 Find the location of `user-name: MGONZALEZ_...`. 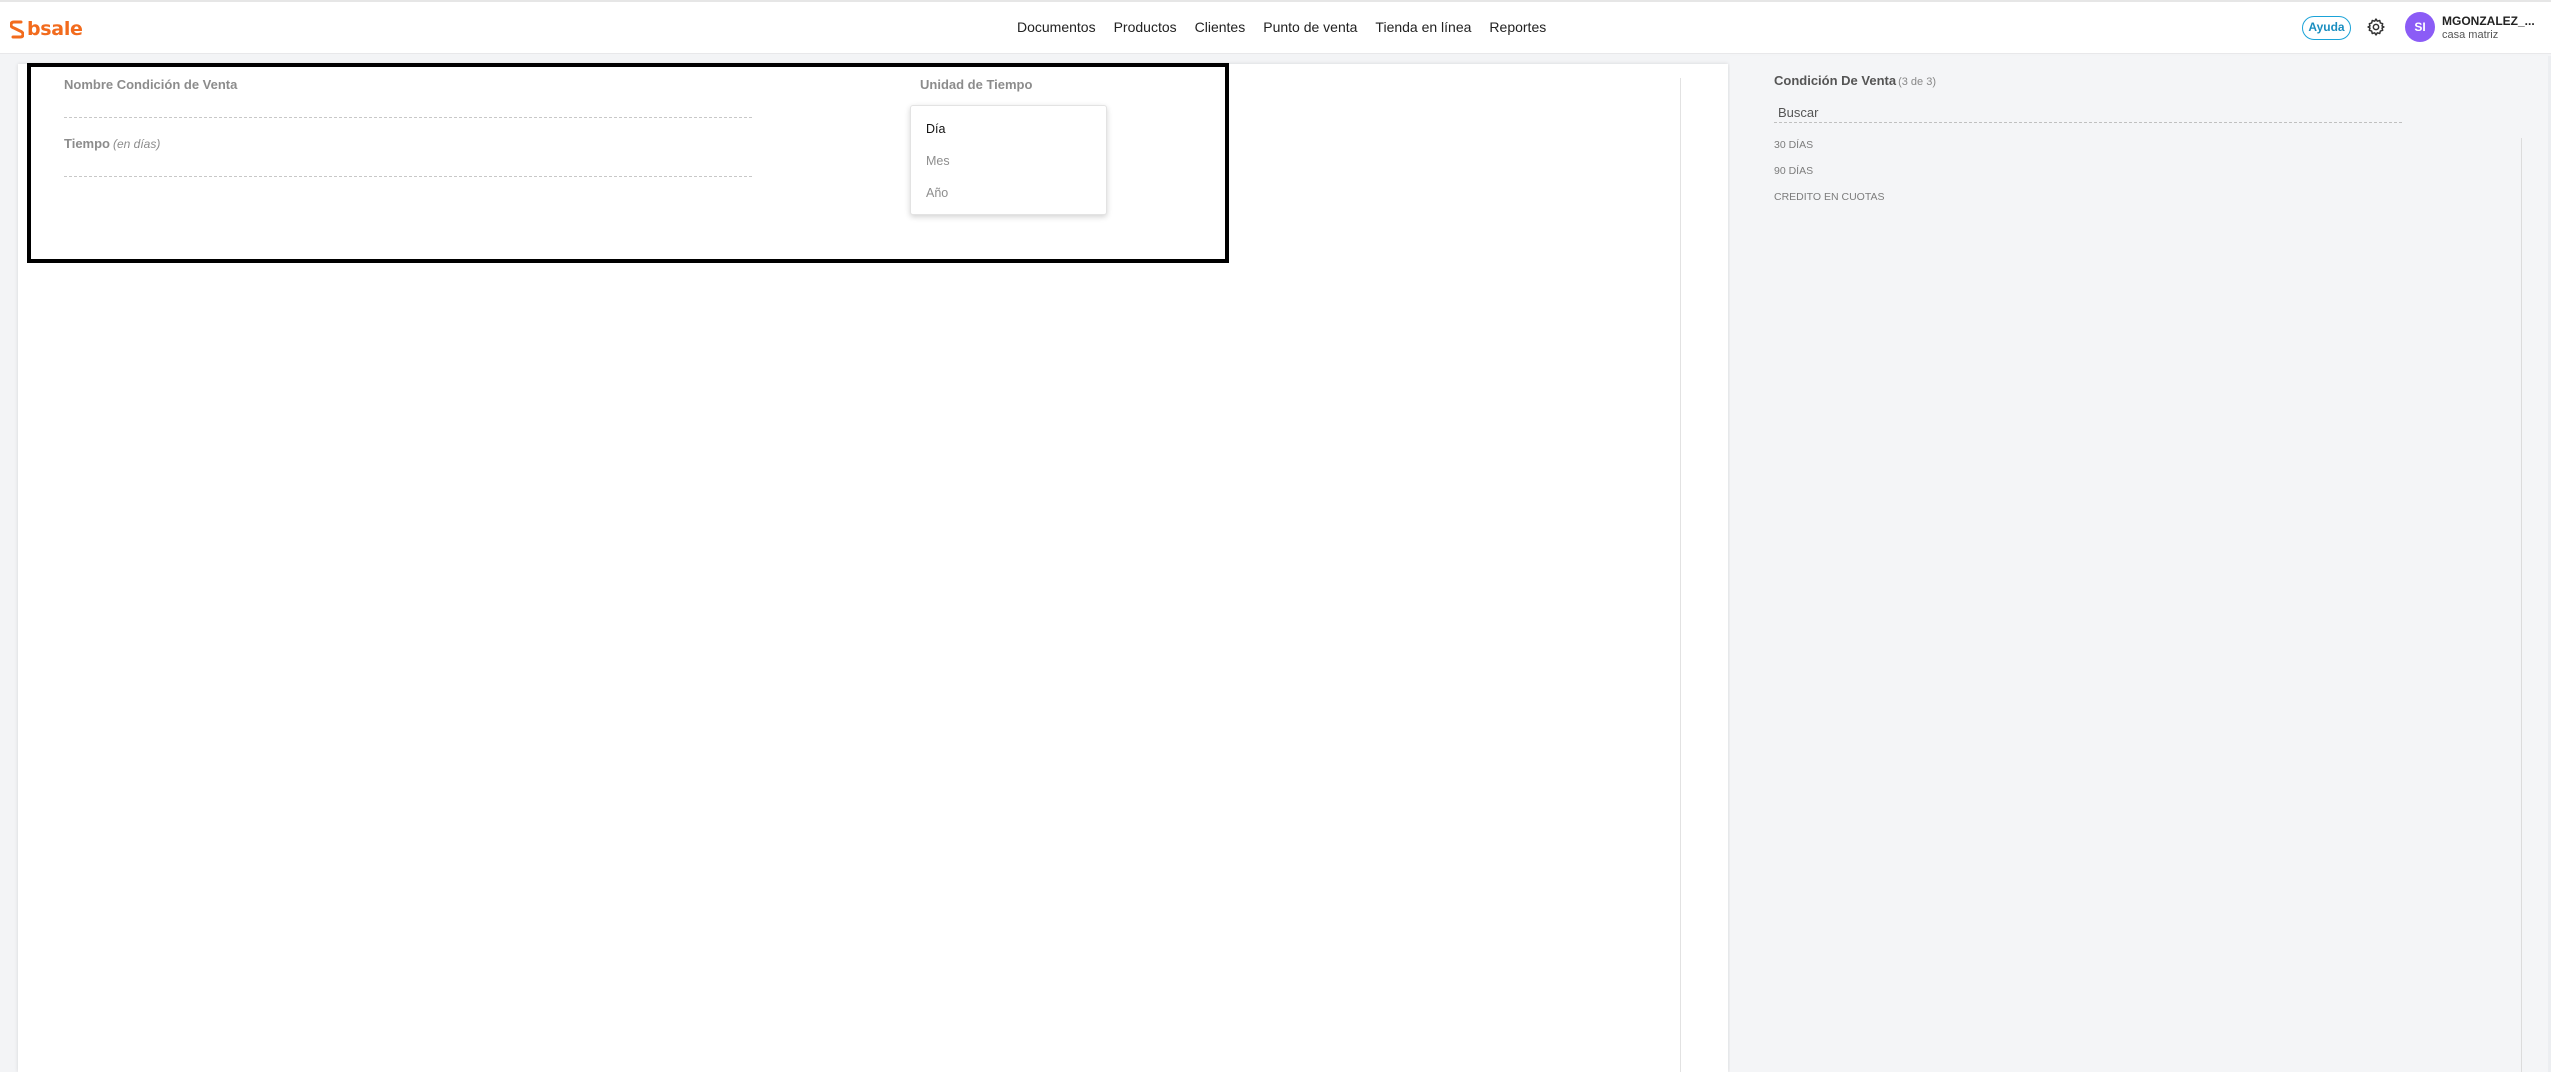

user-name: MGONZALEZ_... is located at coordinates (2488, 21).